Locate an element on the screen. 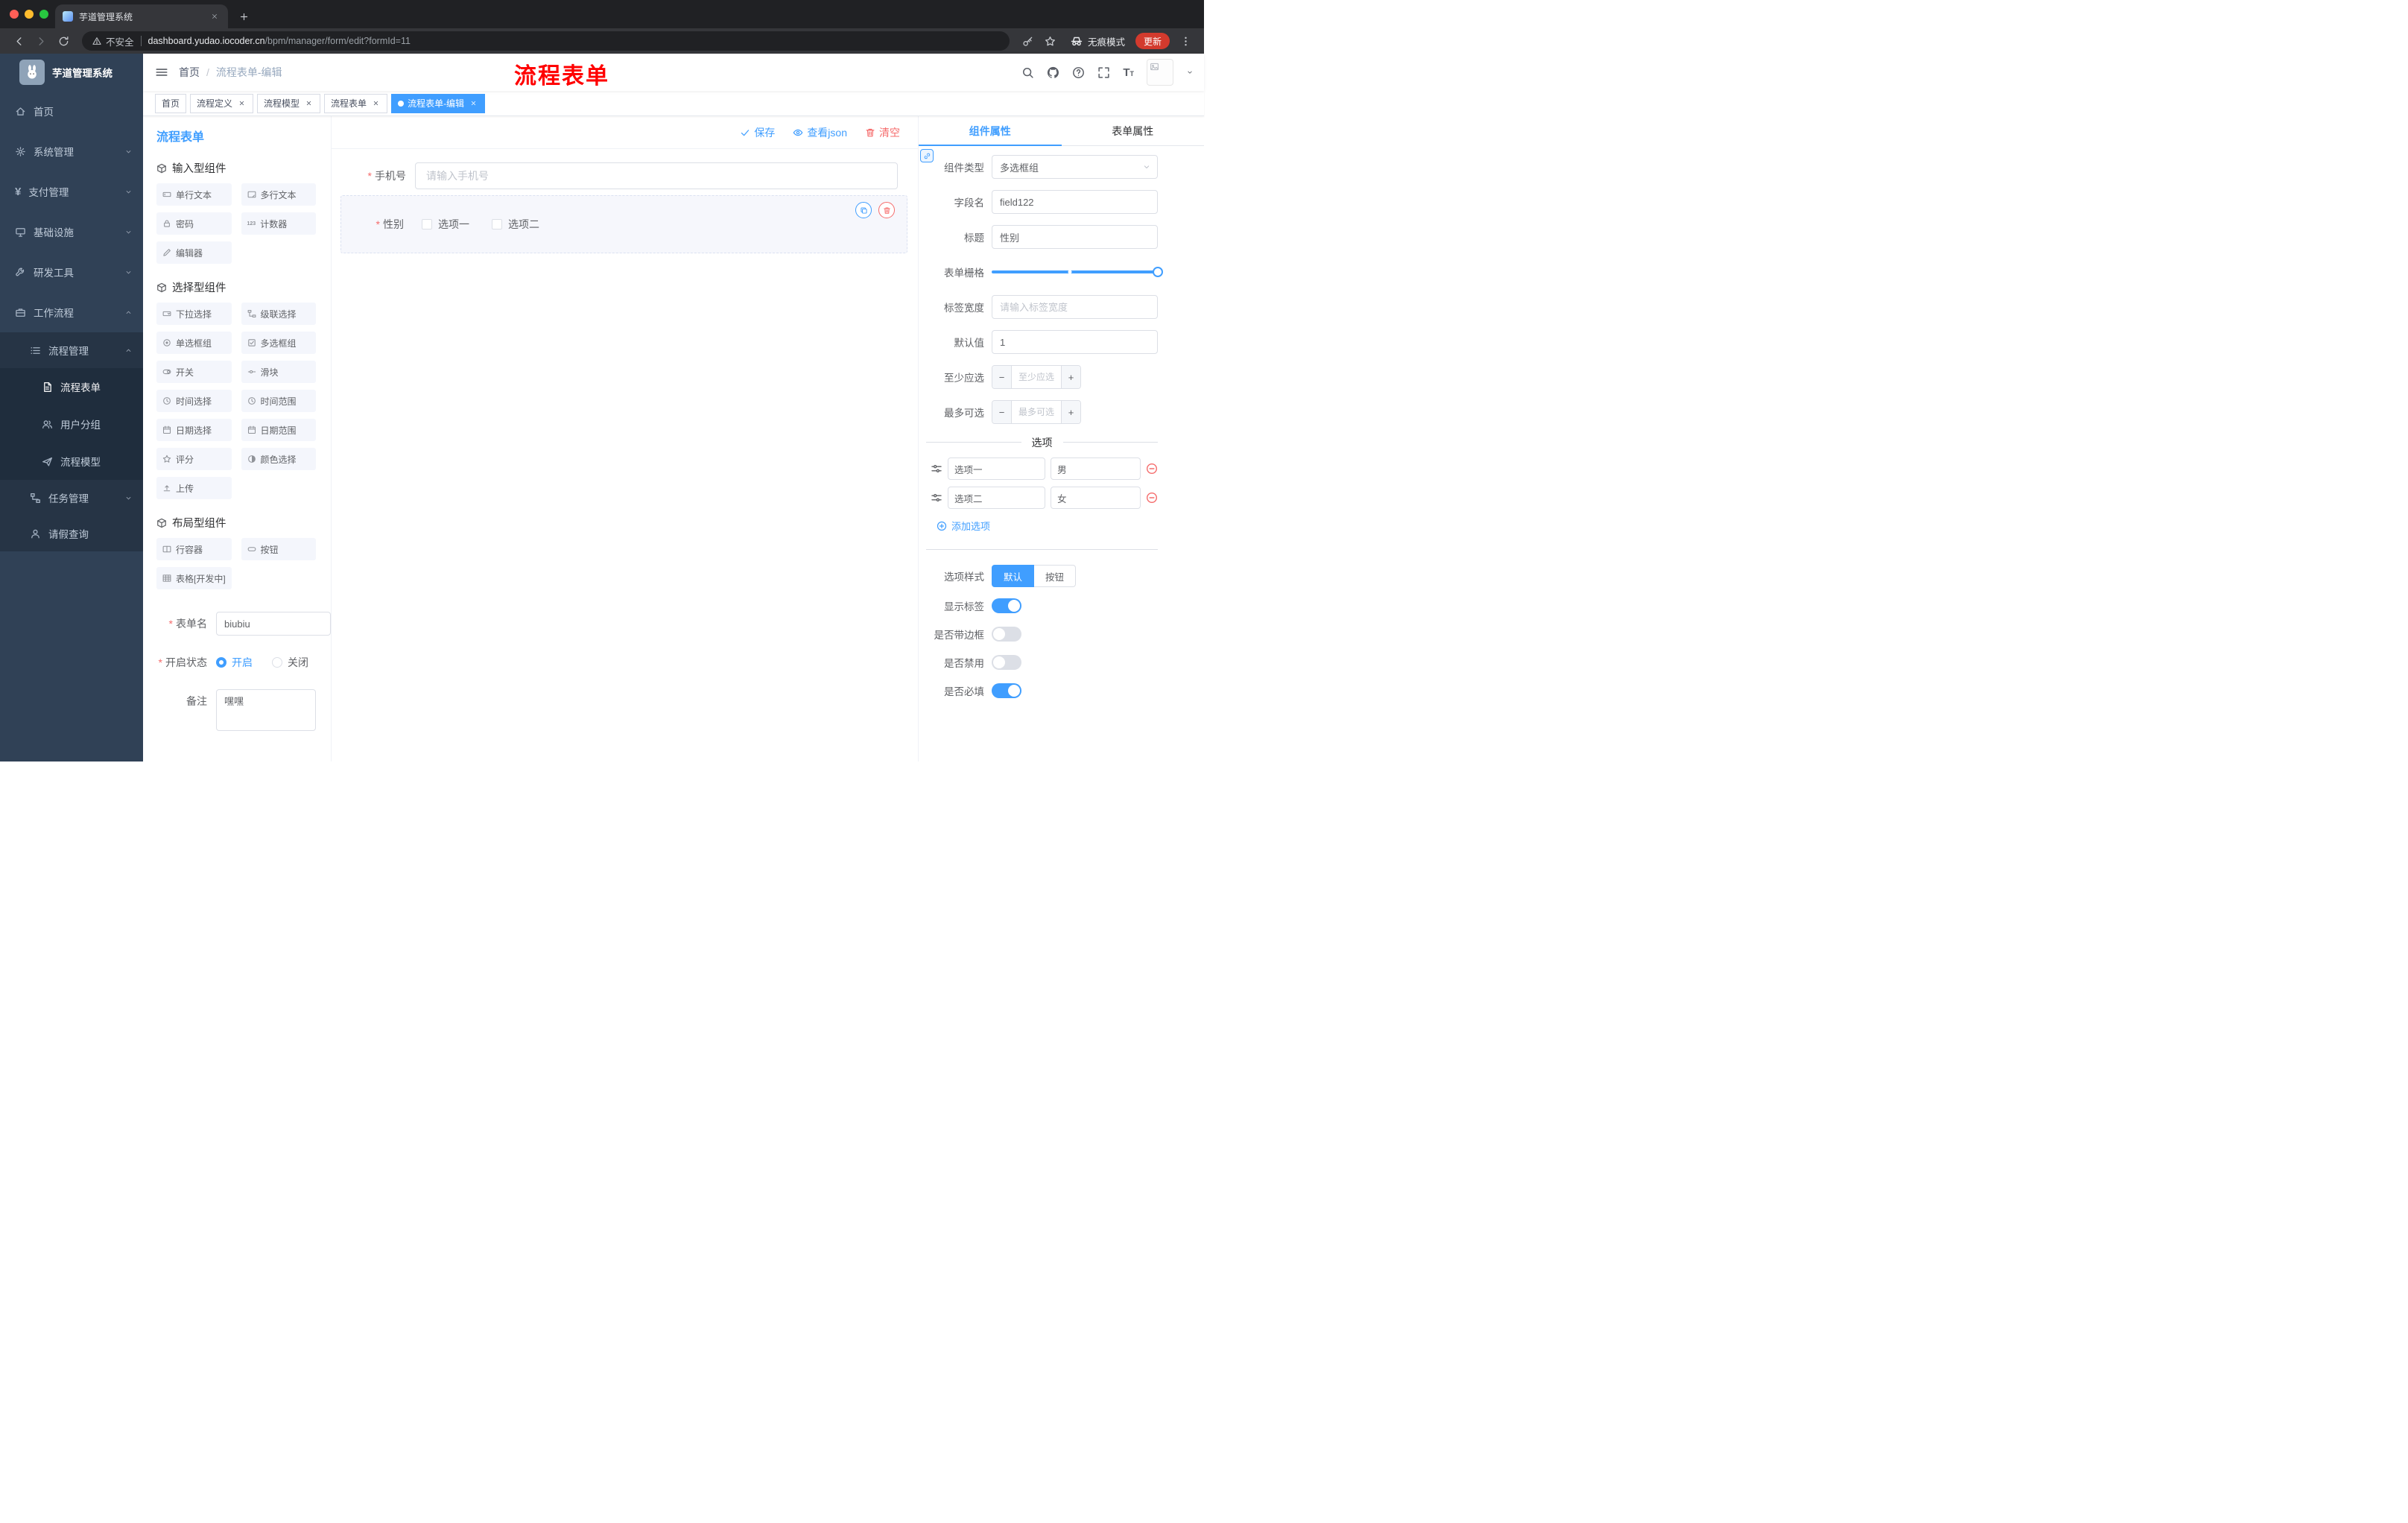 This screenshot has height=1523, width=2408. chip-editor: 编辑器 is located at coordinates (194, 253).